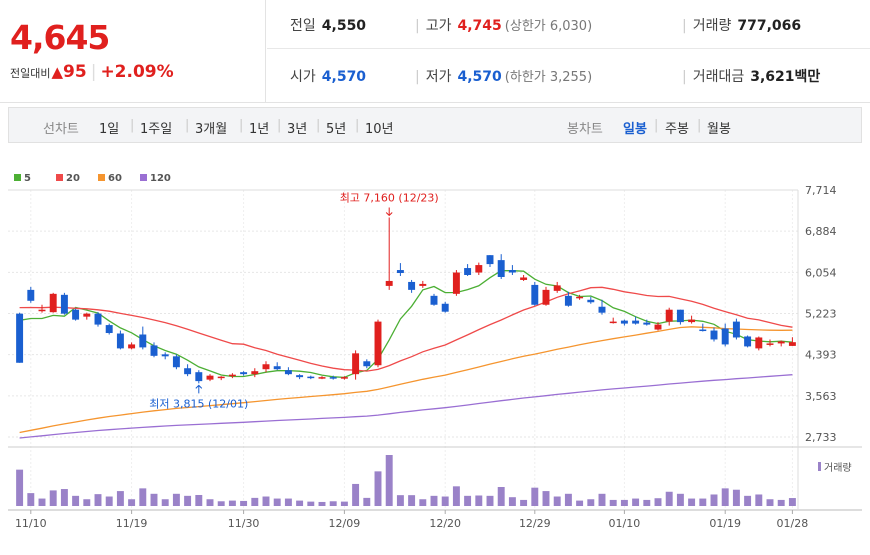 This screenshot has height=555, width=870. What do you see at coordinates (132, 523) in the screenshot?
I see `x-tick-label: 11/19` at bounding box center [132, 523].